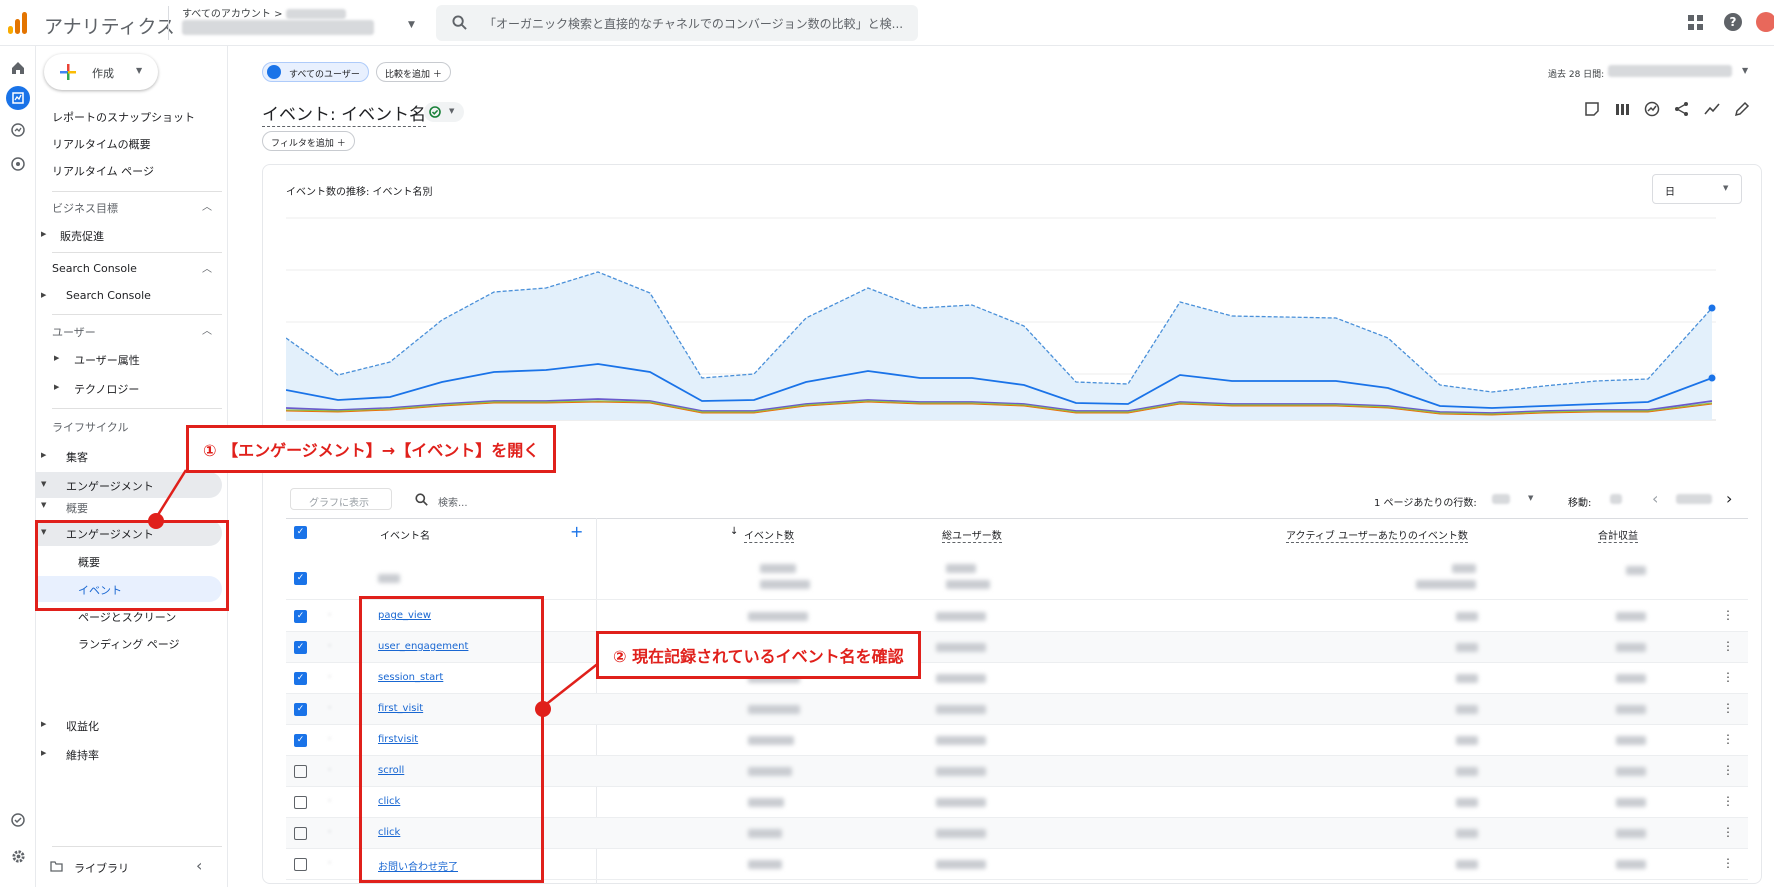 This screenshot has width=1774, height=887. What do you see at coordinates (734, 531) in the screenshot?
I see `sort-down-arrow-icon: ↓` at bounding box center [734, 531].